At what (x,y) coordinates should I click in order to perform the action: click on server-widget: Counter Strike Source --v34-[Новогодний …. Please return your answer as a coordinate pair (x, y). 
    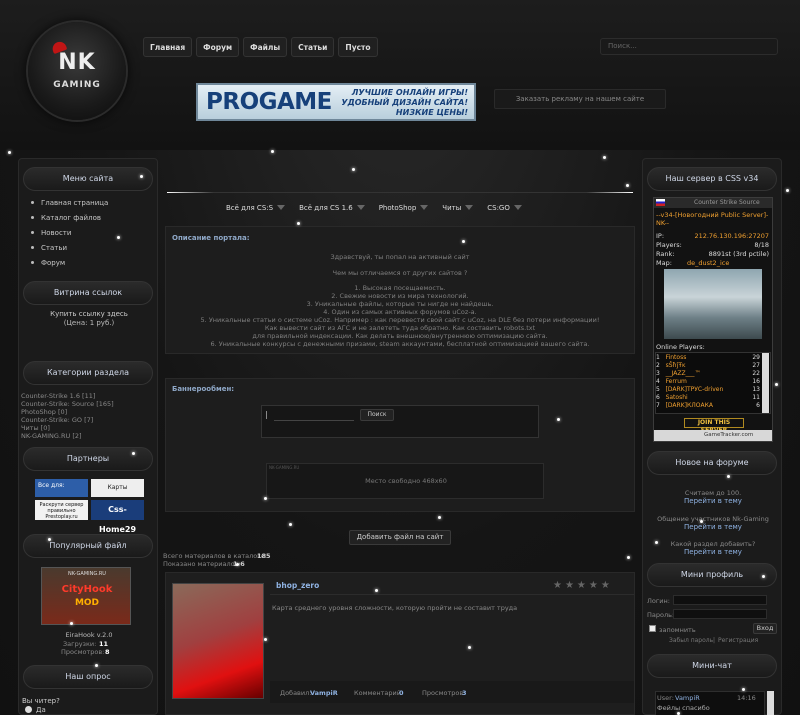
    Looking at the image, I should click on (713, 319).